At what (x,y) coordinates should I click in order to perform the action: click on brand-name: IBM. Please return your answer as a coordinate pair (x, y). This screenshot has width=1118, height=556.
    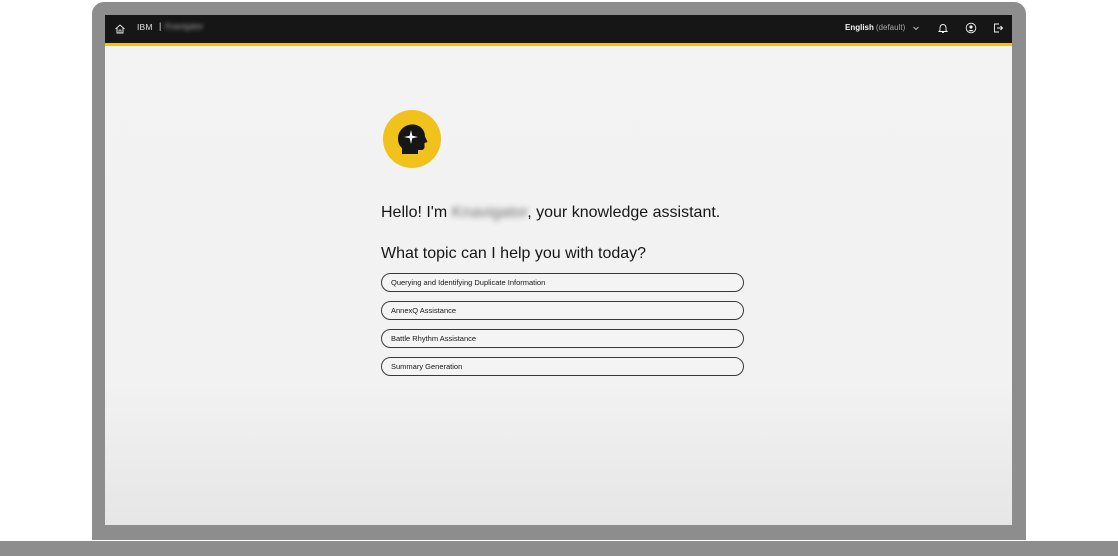
    Looking at the image, I should click on (145, 27).